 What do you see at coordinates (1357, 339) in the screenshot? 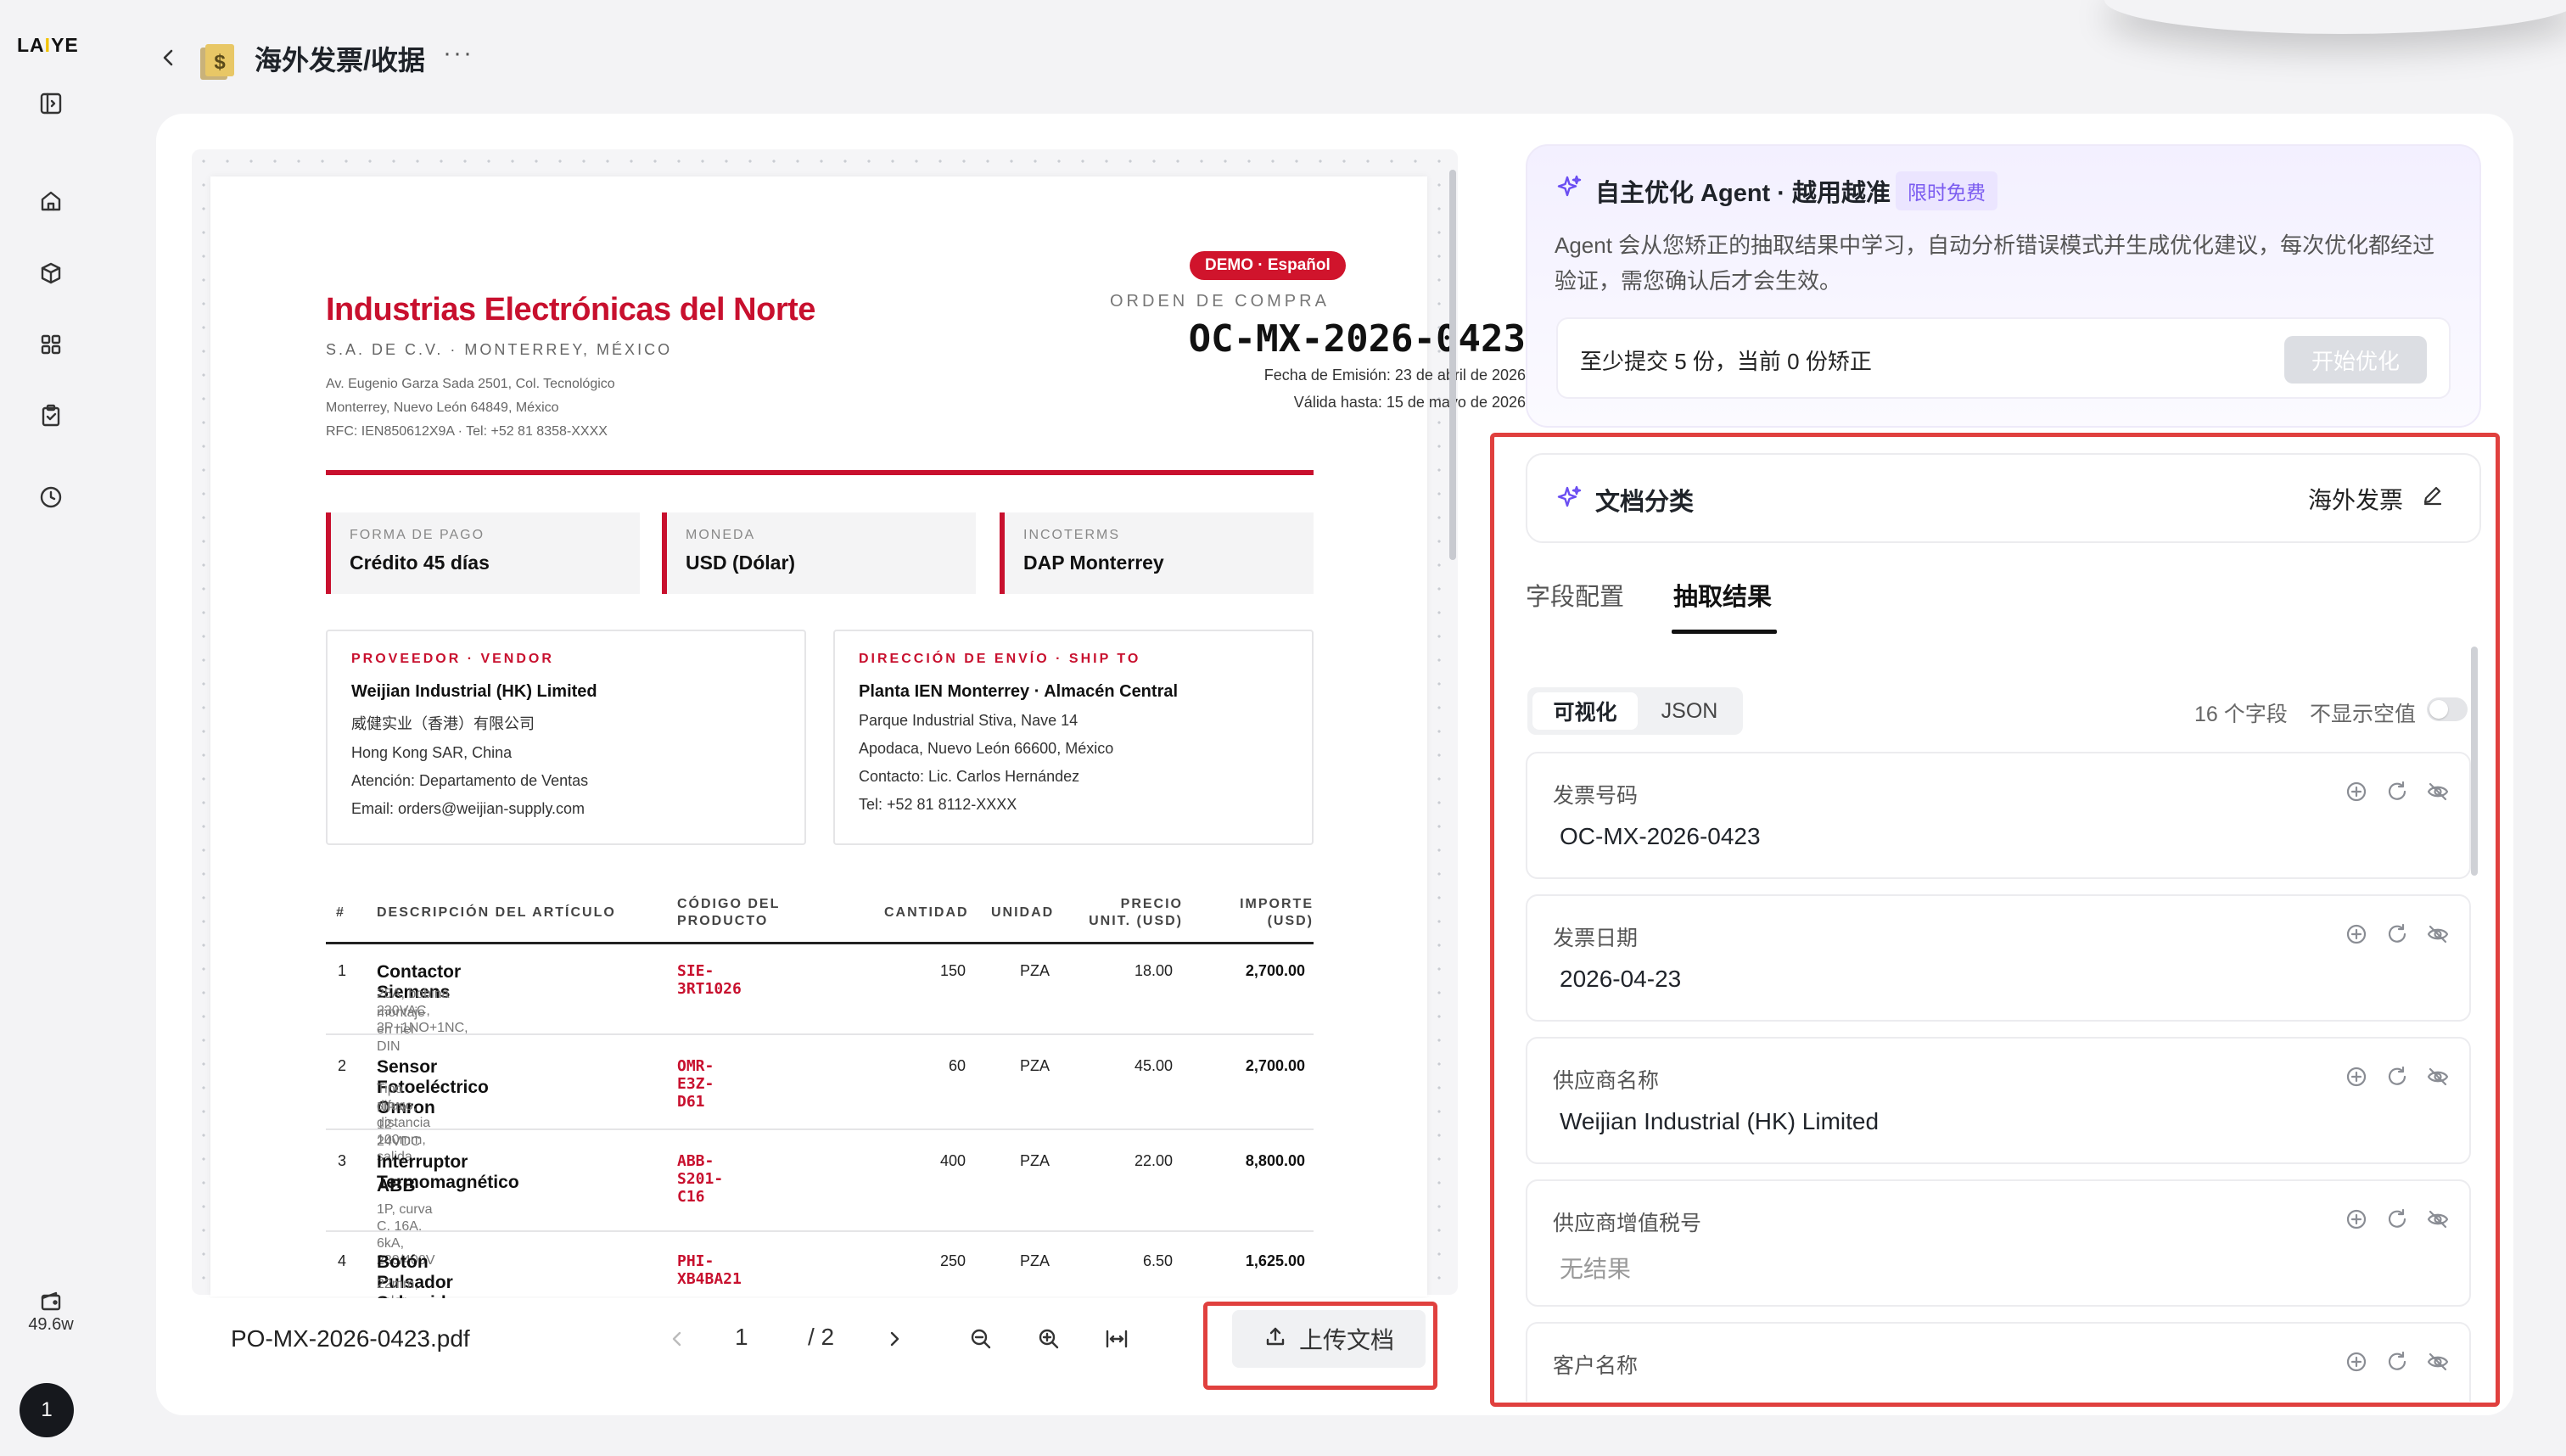
I see `order-number: OC-MX-2026-0423` at bounding box center [1357, 339].